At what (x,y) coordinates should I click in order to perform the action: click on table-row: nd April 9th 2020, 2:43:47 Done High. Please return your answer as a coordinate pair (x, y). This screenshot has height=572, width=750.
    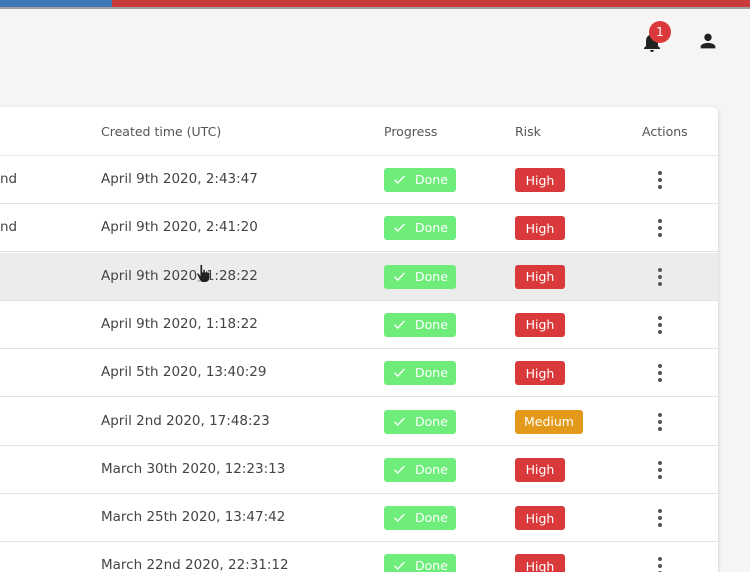
    Looking at the image, I should click on (359, 180).